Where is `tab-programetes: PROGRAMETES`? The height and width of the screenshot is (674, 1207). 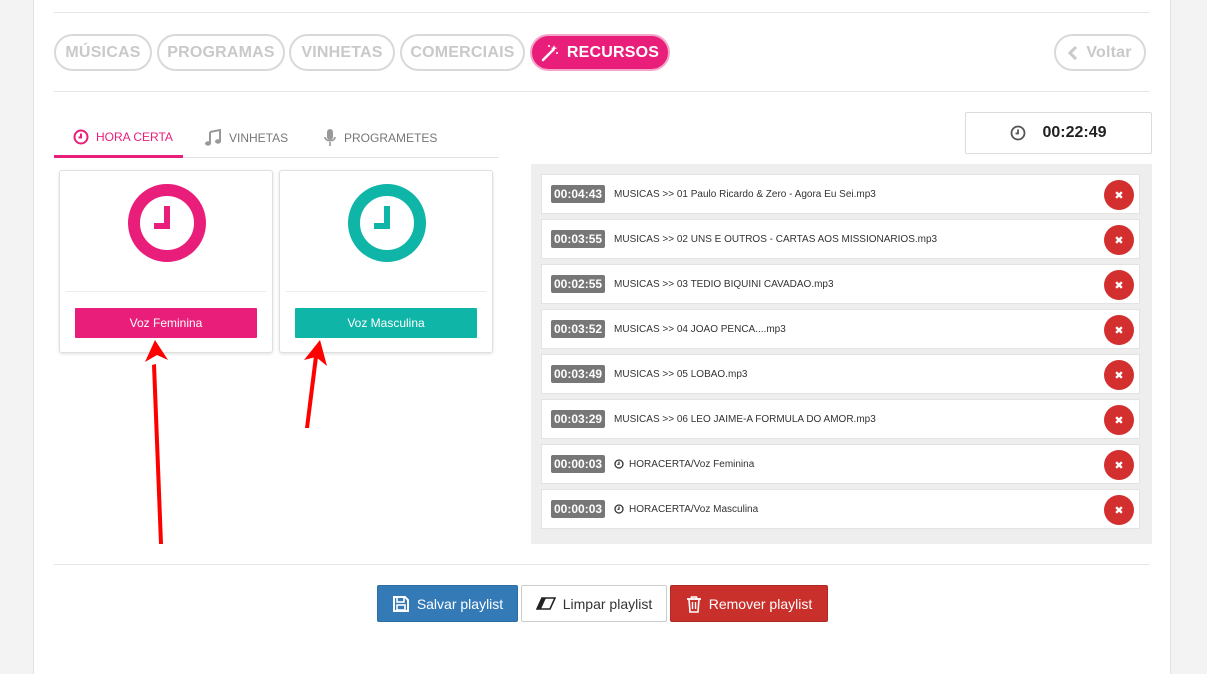 tab-programetes: PROGRAMETES is located at coordinates (380, 138).